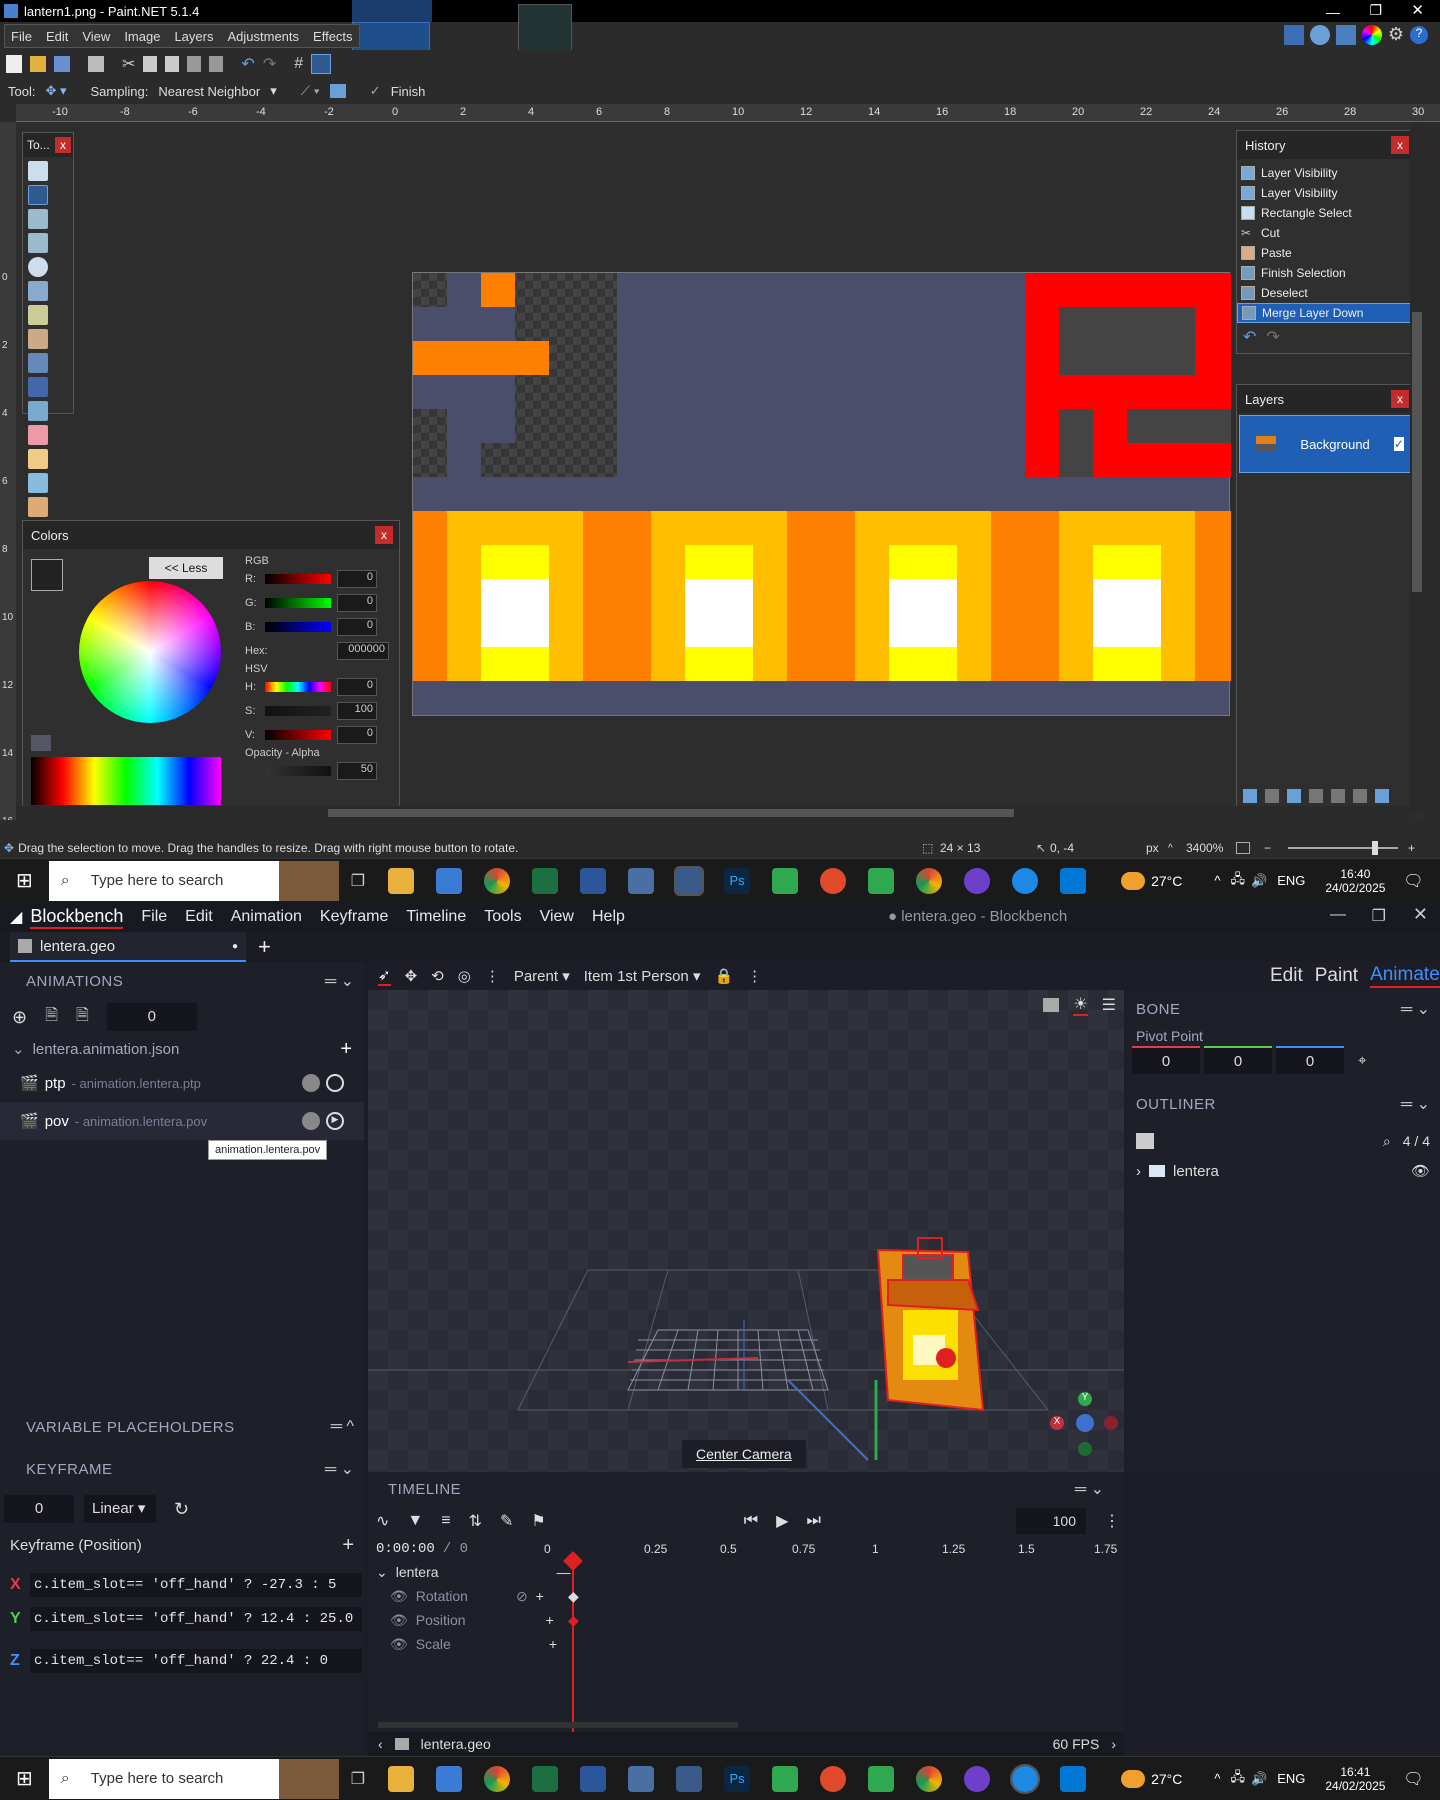 Image resolution: width=1440 pixels, height=1800 pixels. I want to click on duplicate-layer-icon, so click(1294, 796).